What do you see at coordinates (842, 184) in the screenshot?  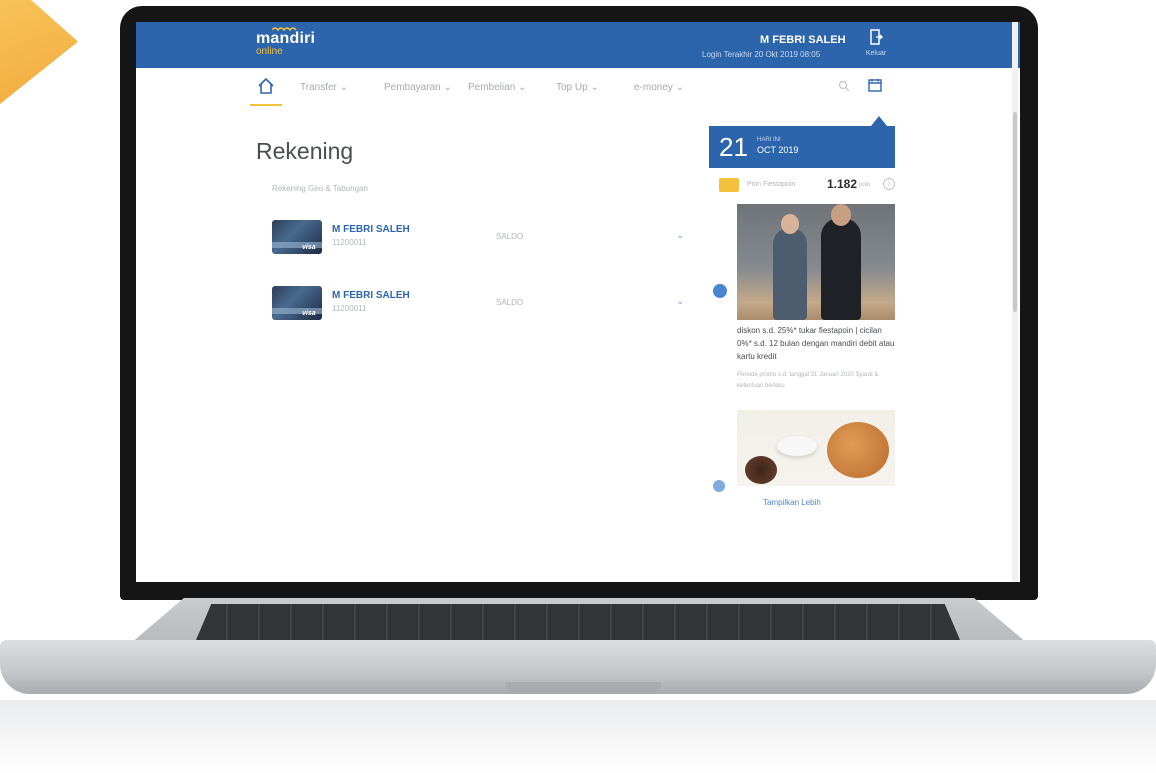 I see `points-value: 1.182` at bounding box center [842, 184].